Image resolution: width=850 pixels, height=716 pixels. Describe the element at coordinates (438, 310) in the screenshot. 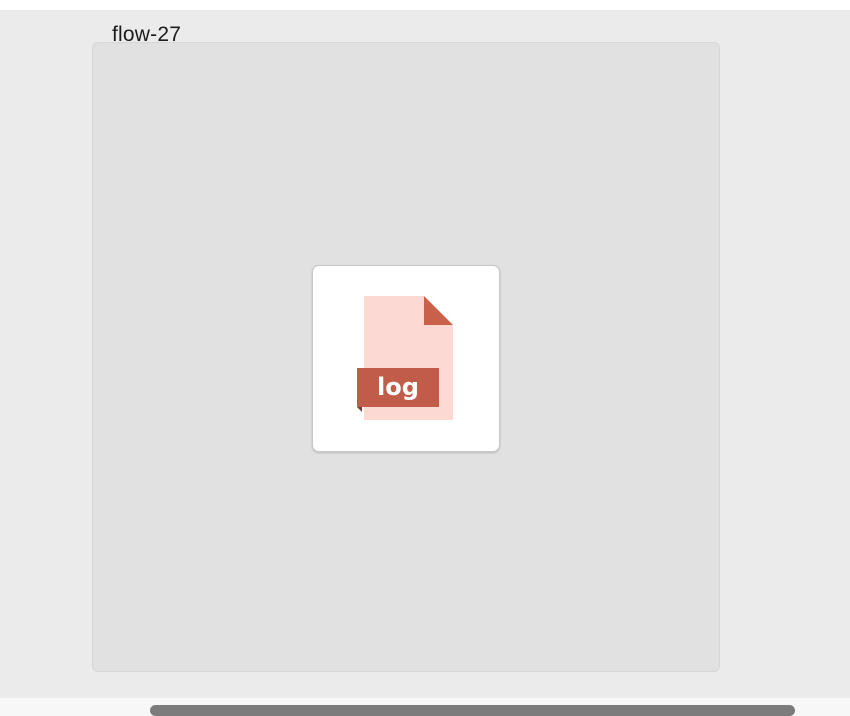

I see `file-fold-corner` at that location.